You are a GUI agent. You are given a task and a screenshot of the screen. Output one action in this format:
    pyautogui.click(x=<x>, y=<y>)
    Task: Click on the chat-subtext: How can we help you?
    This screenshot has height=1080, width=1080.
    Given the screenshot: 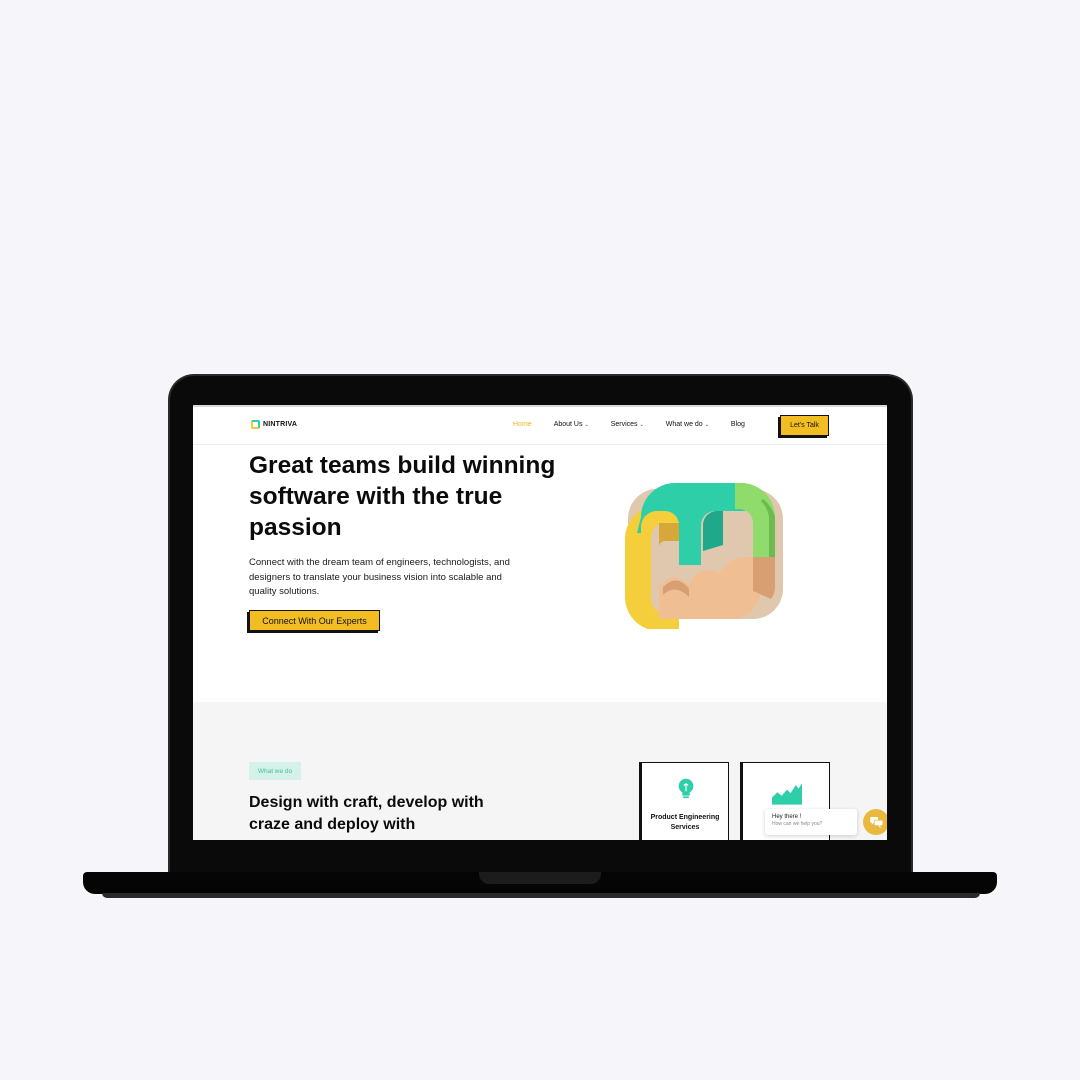 What is the action you would take?
    pyautogui.click(x=797, y=824)
    